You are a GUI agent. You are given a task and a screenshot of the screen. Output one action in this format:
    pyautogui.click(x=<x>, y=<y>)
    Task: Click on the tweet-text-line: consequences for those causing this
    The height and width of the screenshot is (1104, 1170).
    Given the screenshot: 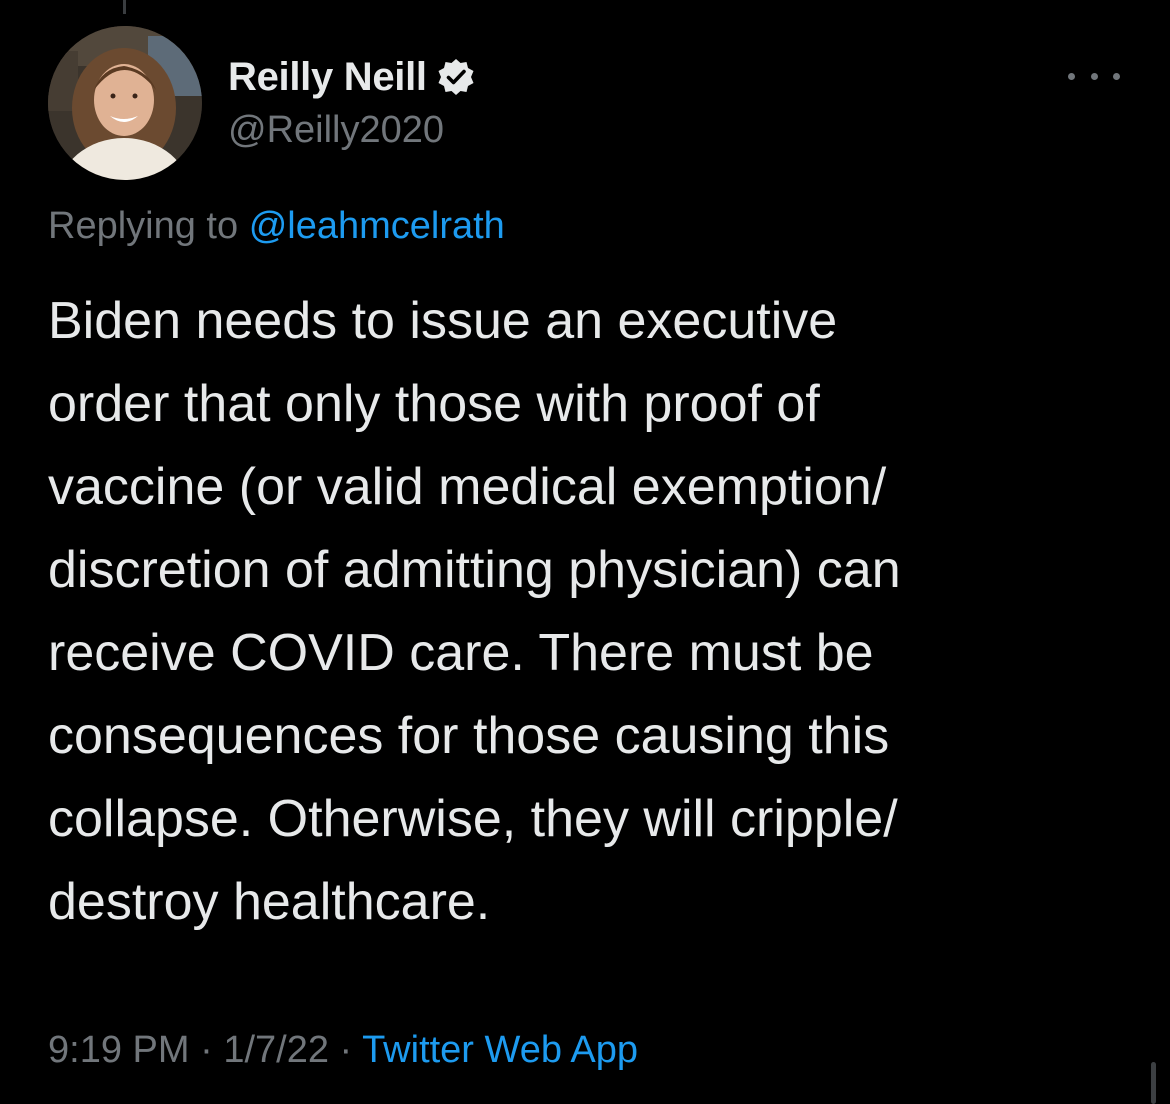 What is the action you would take?
    pyautogui.click(x=469, y=736)
    